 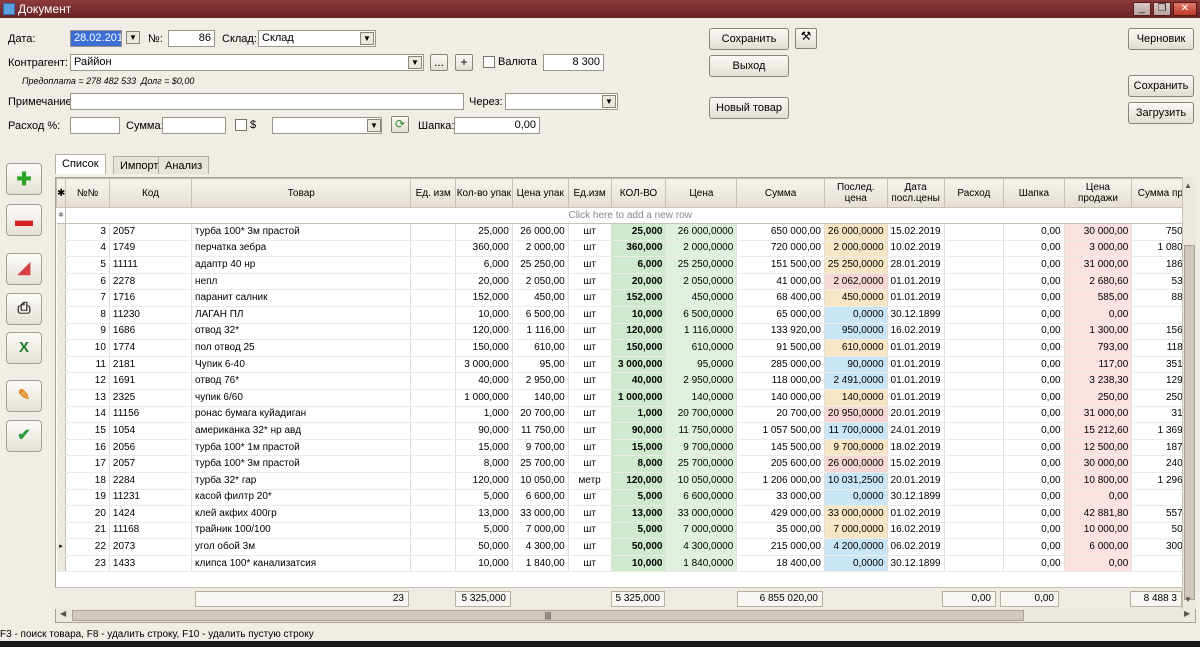 What do you see at coordinates (1098, 547) in the screenshot?
I see `cell-14: 6 000,00` at bounding box center [1098, 547].